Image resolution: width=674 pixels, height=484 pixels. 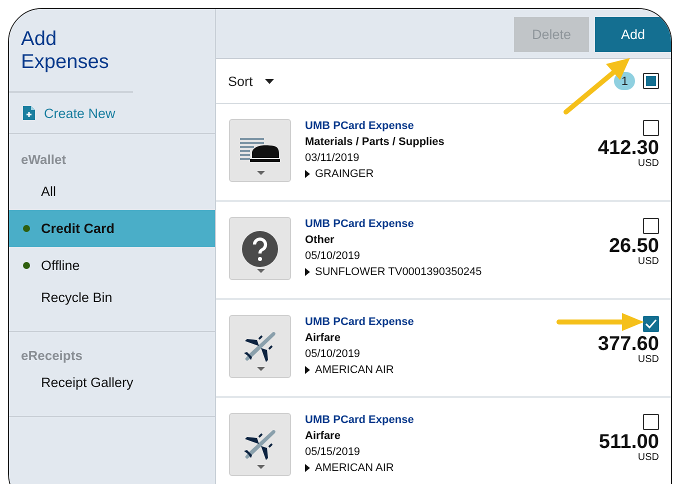 What do you see at coordinates (29, 113) in the screenshot?
I see `new-document-icon` at bounding box center [29, 113].